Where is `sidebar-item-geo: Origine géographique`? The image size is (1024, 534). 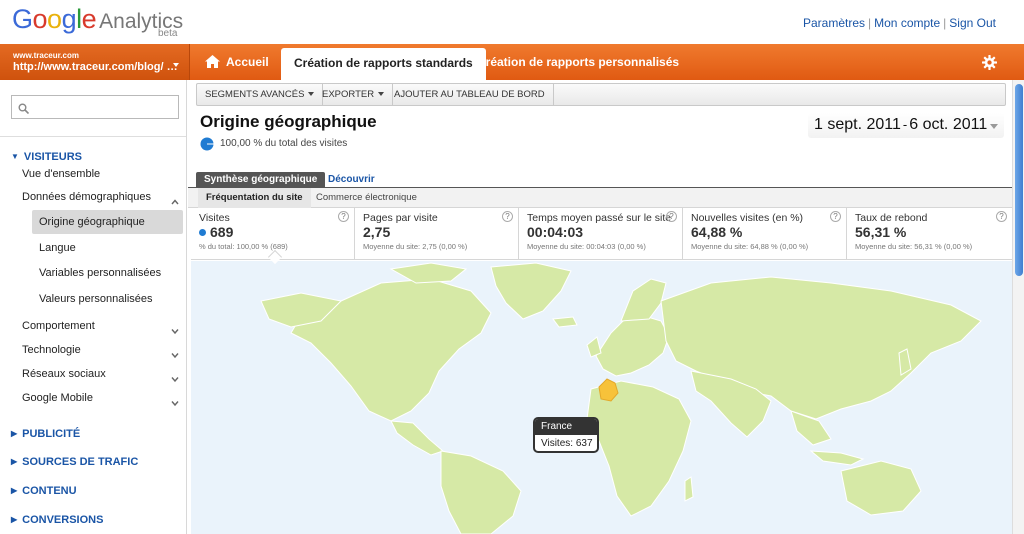 sidebar-item-geo: Origine géographique is located at coordinates (92, 222).